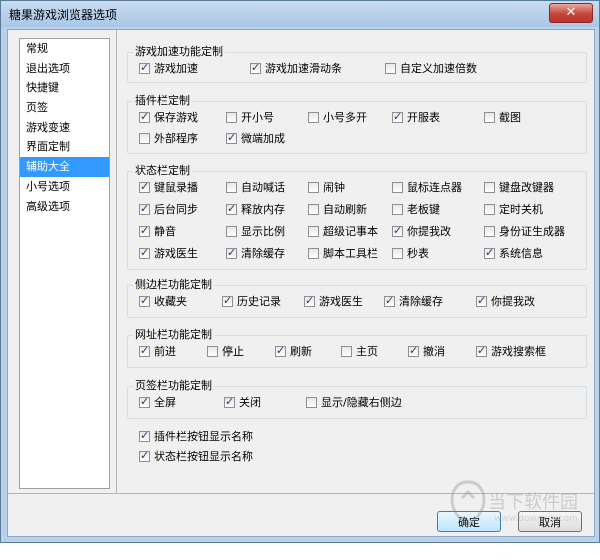  What do you see at coordinates (255, 138) in the screenshot?
I see `option-checkbox: ✓ 微端加成` at bounding box center [255, 138].